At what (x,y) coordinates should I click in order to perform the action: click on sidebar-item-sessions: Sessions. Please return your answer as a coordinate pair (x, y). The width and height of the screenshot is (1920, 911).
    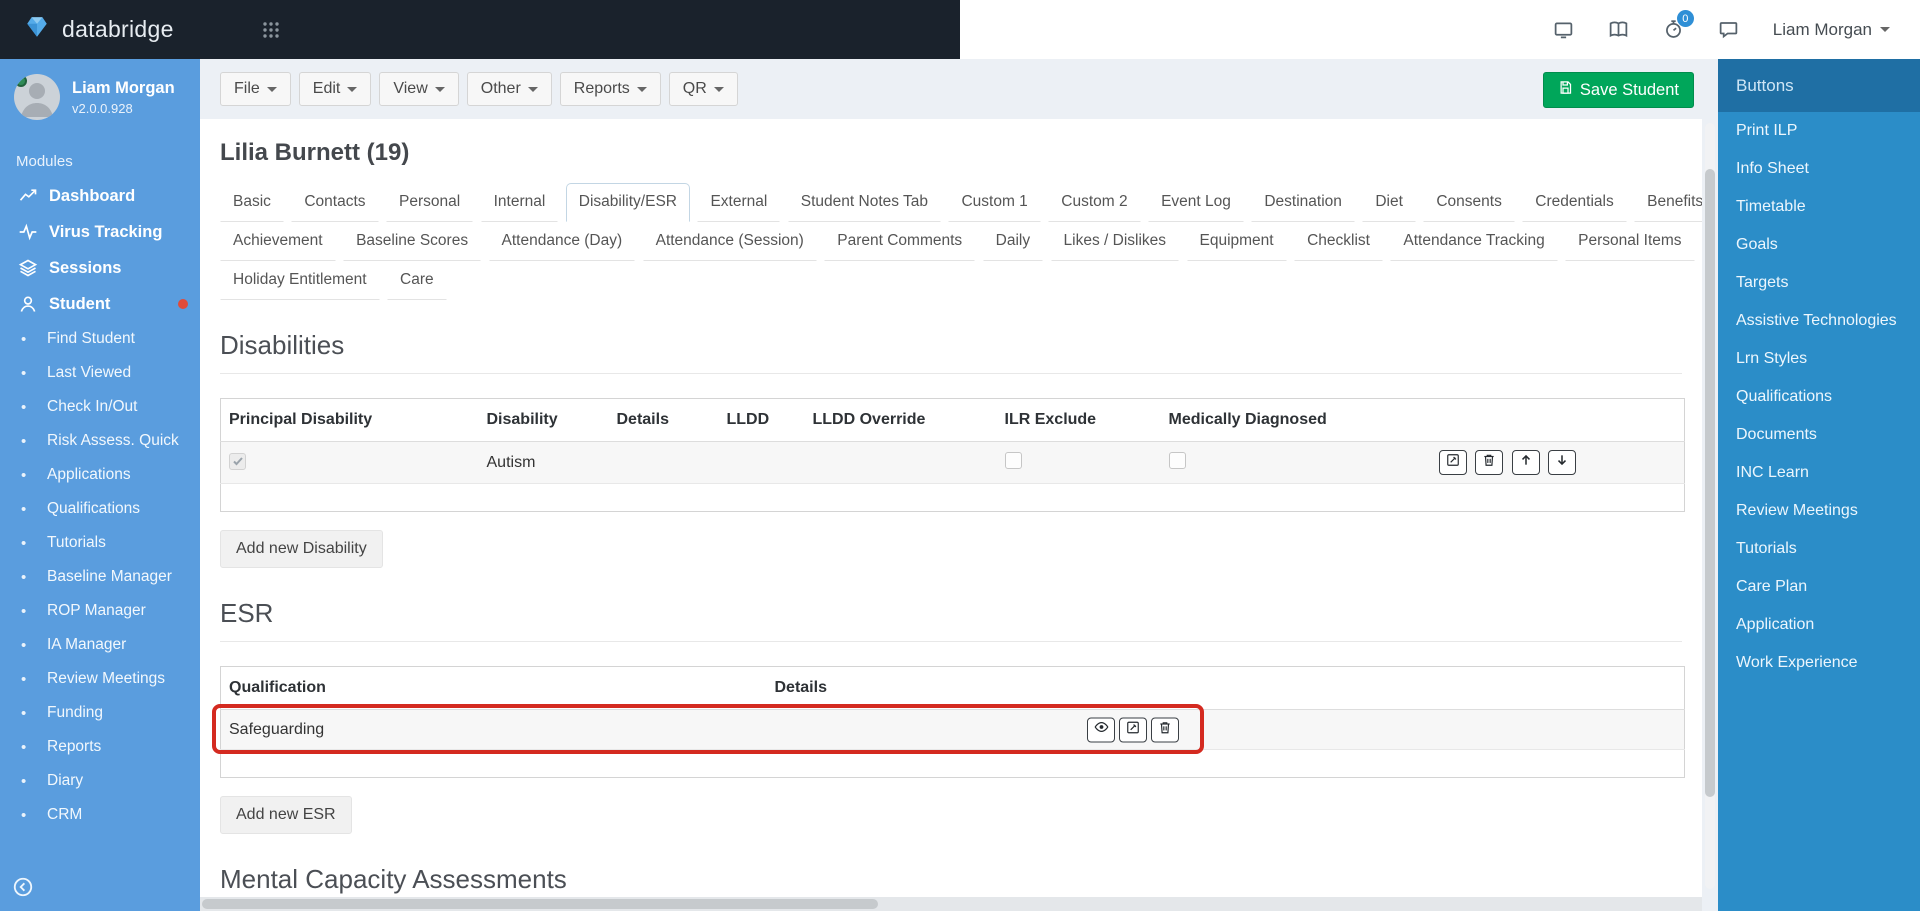
    Looking at the image, I should click on (100, 268).